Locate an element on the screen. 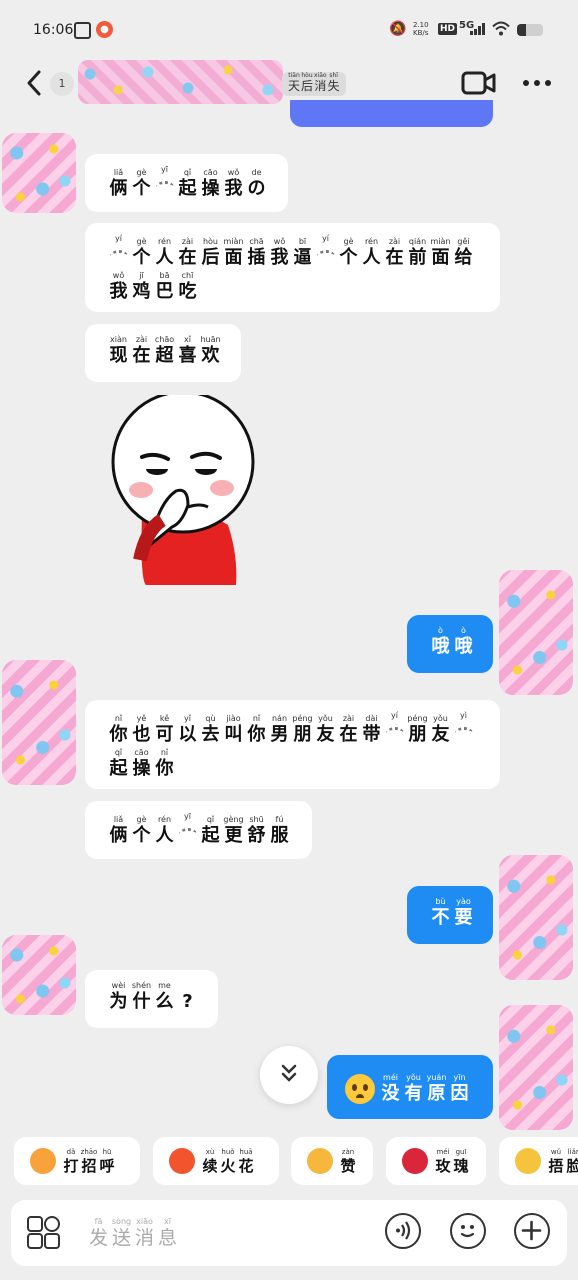  hanzi: 失 is located at coordinates (333, 86).